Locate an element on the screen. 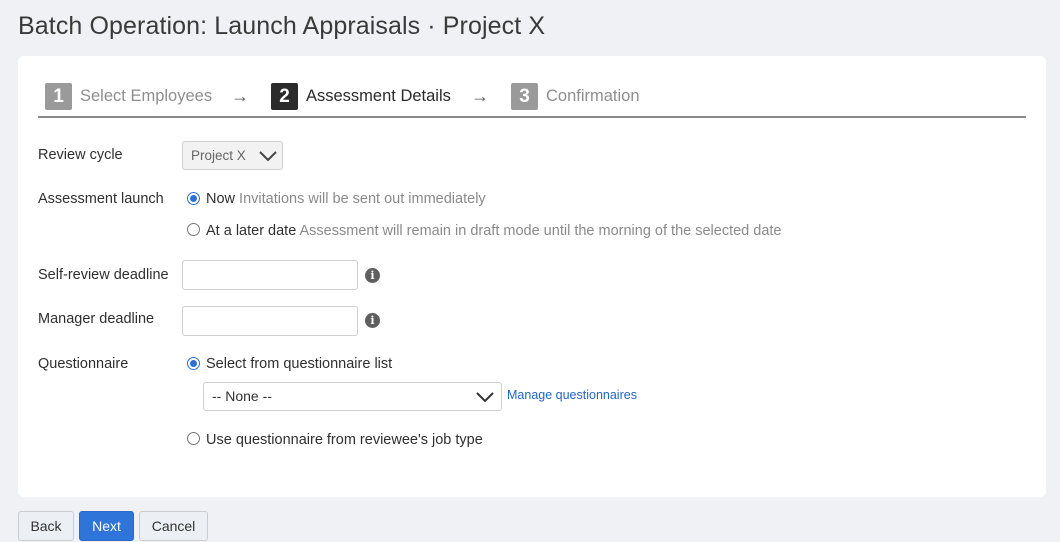 The height and width of the screenshot is (542, 1060). review-cycle-value: Project X is located at coordinates (218, 155).